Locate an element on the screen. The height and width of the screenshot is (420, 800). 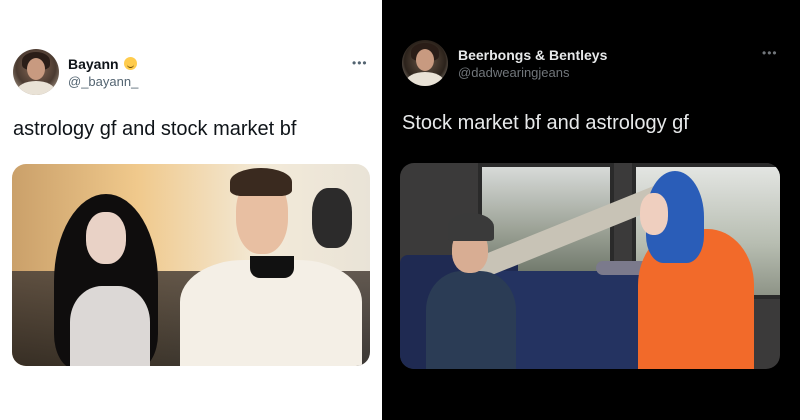
photo-man-collar is located at coordinates (272, 267).